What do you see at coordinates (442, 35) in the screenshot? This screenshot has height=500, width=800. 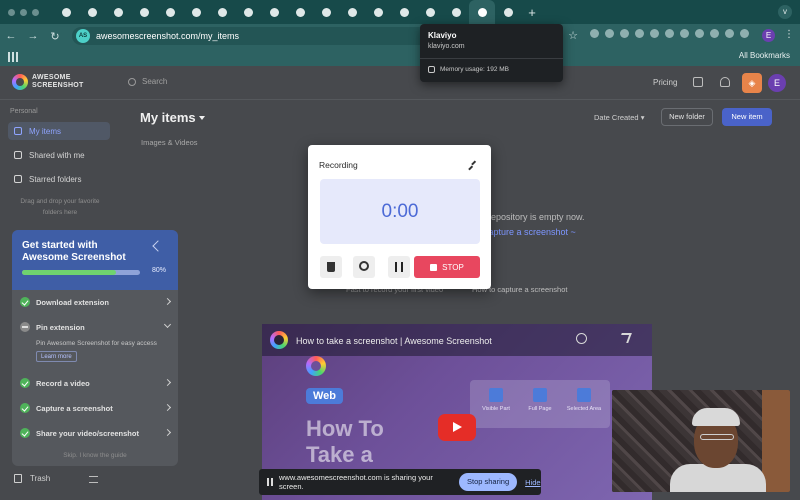 I see `hover-card-title: Klaviyo` at bounding box center [442, 35].